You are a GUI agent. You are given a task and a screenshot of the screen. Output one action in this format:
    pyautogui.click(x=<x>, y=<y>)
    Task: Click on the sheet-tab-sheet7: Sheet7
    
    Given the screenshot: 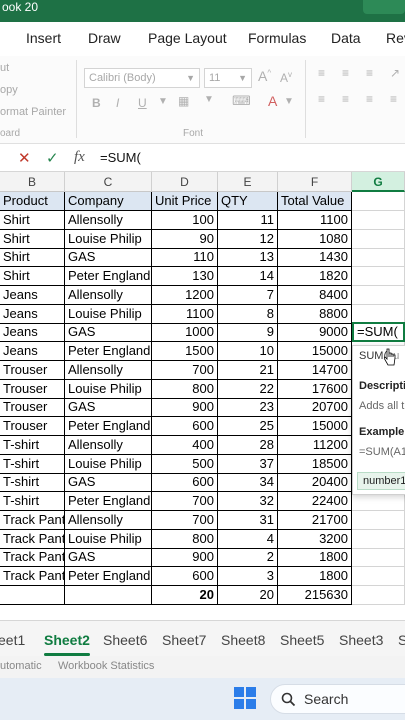 What is the action you would take?
    pyautogui.click(x=184, y=640)
    